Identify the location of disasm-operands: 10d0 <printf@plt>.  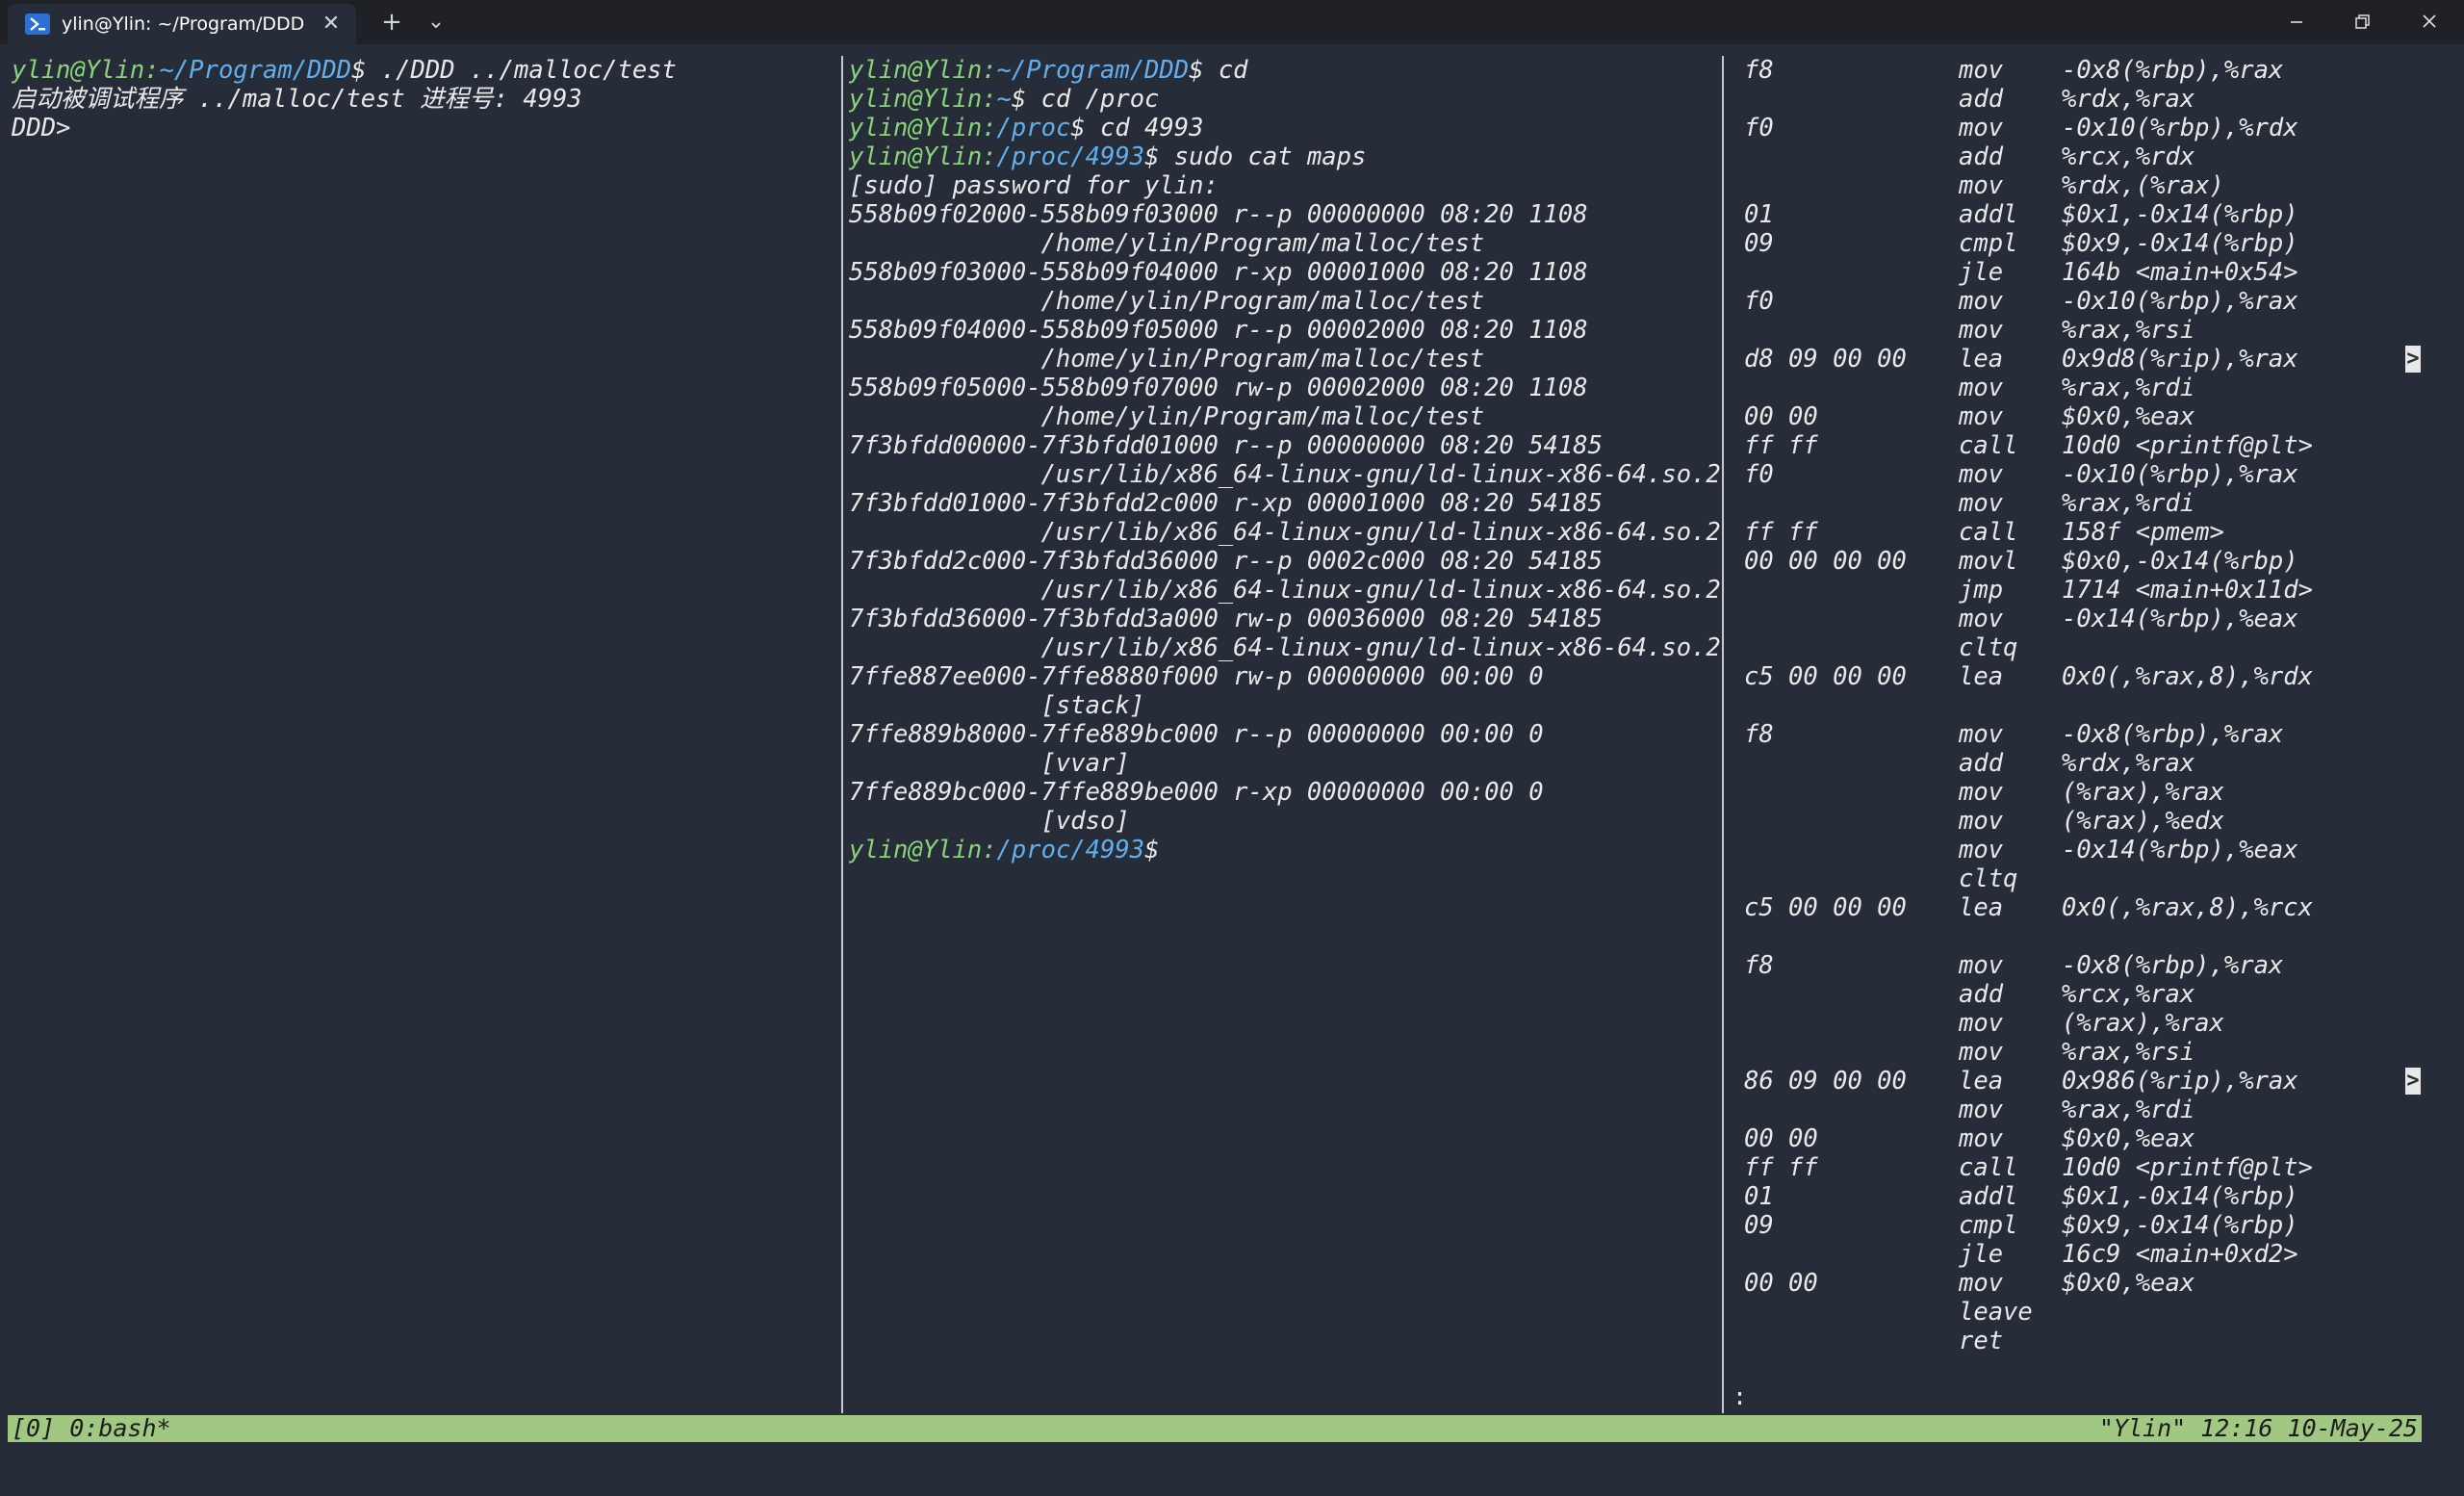
(2187, 1167).